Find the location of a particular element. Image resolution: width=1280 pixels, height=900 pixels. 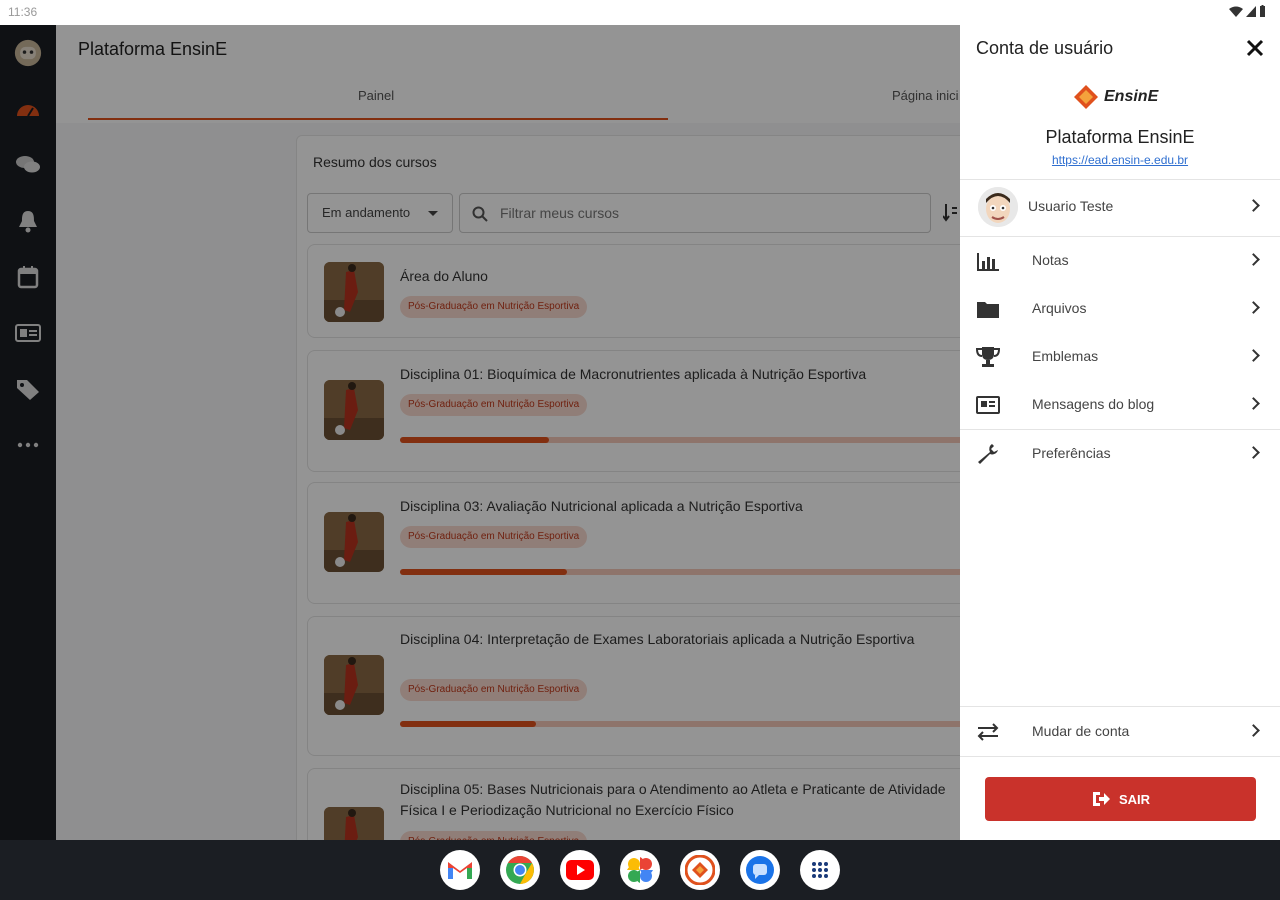

messages-icon is located at coordinates (760, 870).